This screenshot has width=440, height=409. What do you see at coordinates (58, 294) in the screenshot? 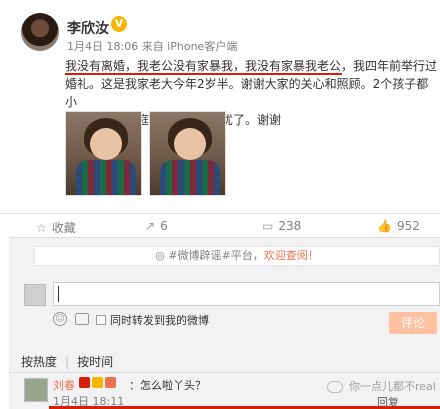
I see `text-caret` at bounding box center [58, 294].